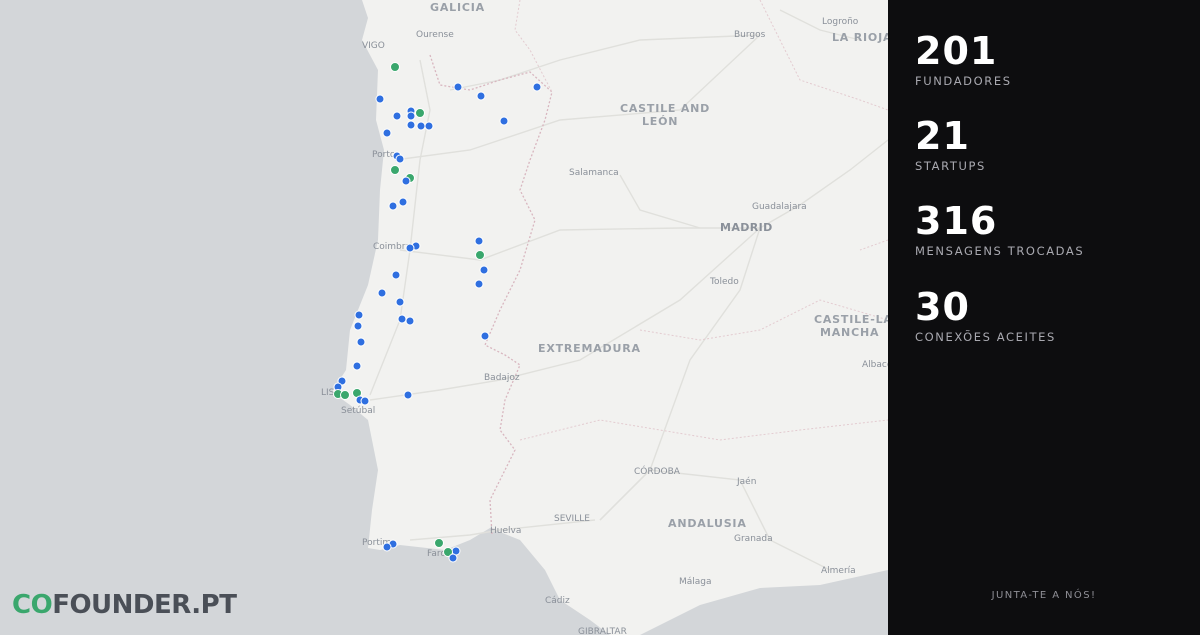 The height and width of the screenshot is (635, 1200). Describe the element at coordinates (144, 605) in the screenshot. I see `logo-part-founder: FOUNDER.PT` at that location.